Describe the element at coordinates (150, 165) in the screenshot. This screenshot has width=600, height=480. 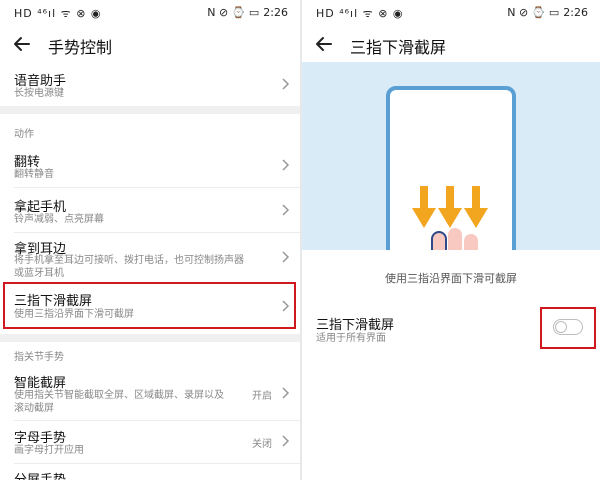
I see `list-item-flip: 翻转 翻转静音` at that location.